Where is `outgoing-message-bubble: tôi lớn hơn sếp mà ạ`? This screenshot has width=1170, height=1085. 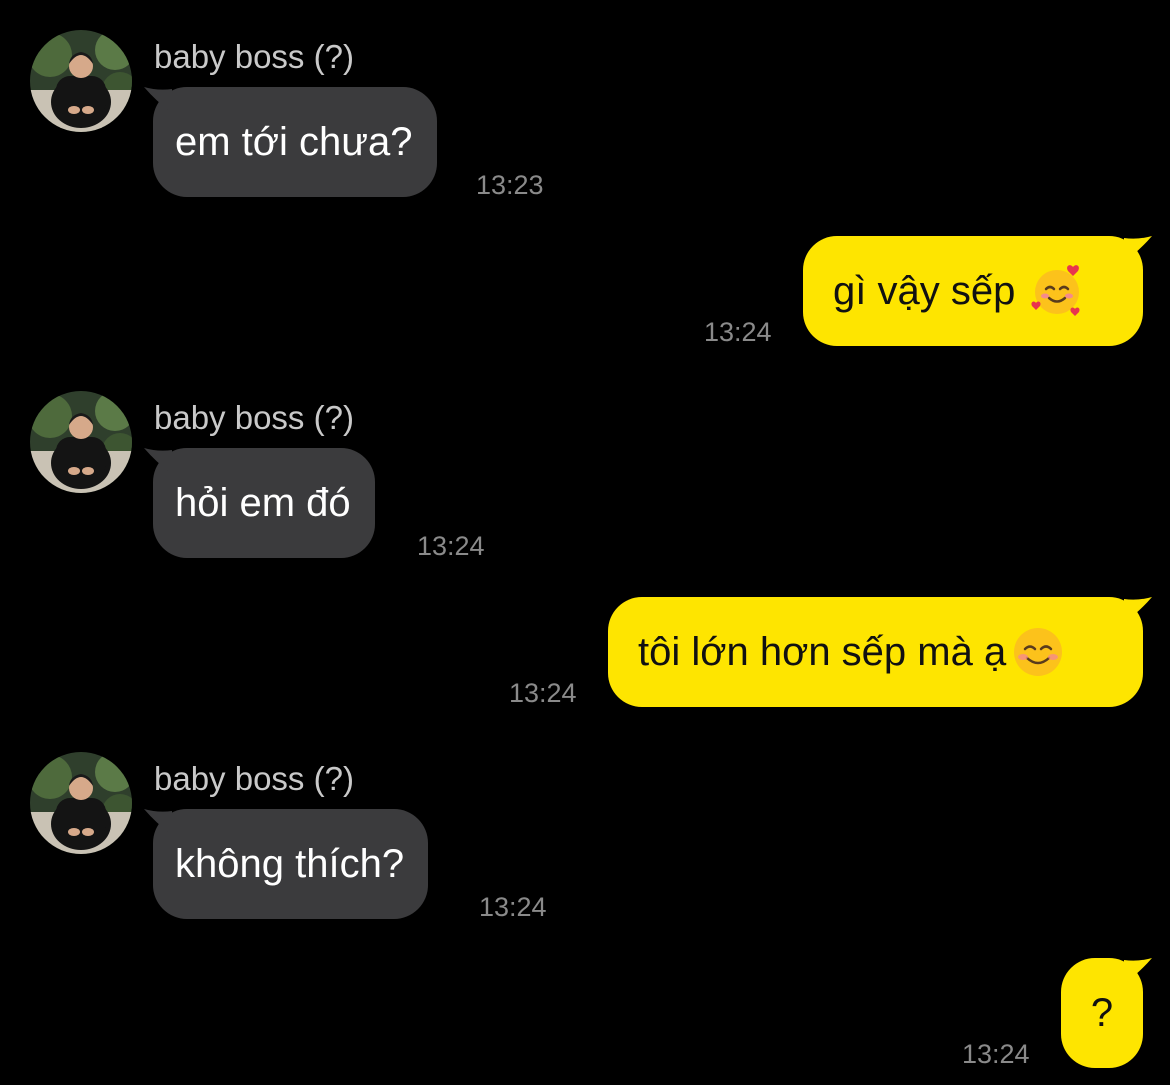
outgoing-message-bubble: tôi lớn hơn sếp mà ạ is located at coordinates (880, 652).